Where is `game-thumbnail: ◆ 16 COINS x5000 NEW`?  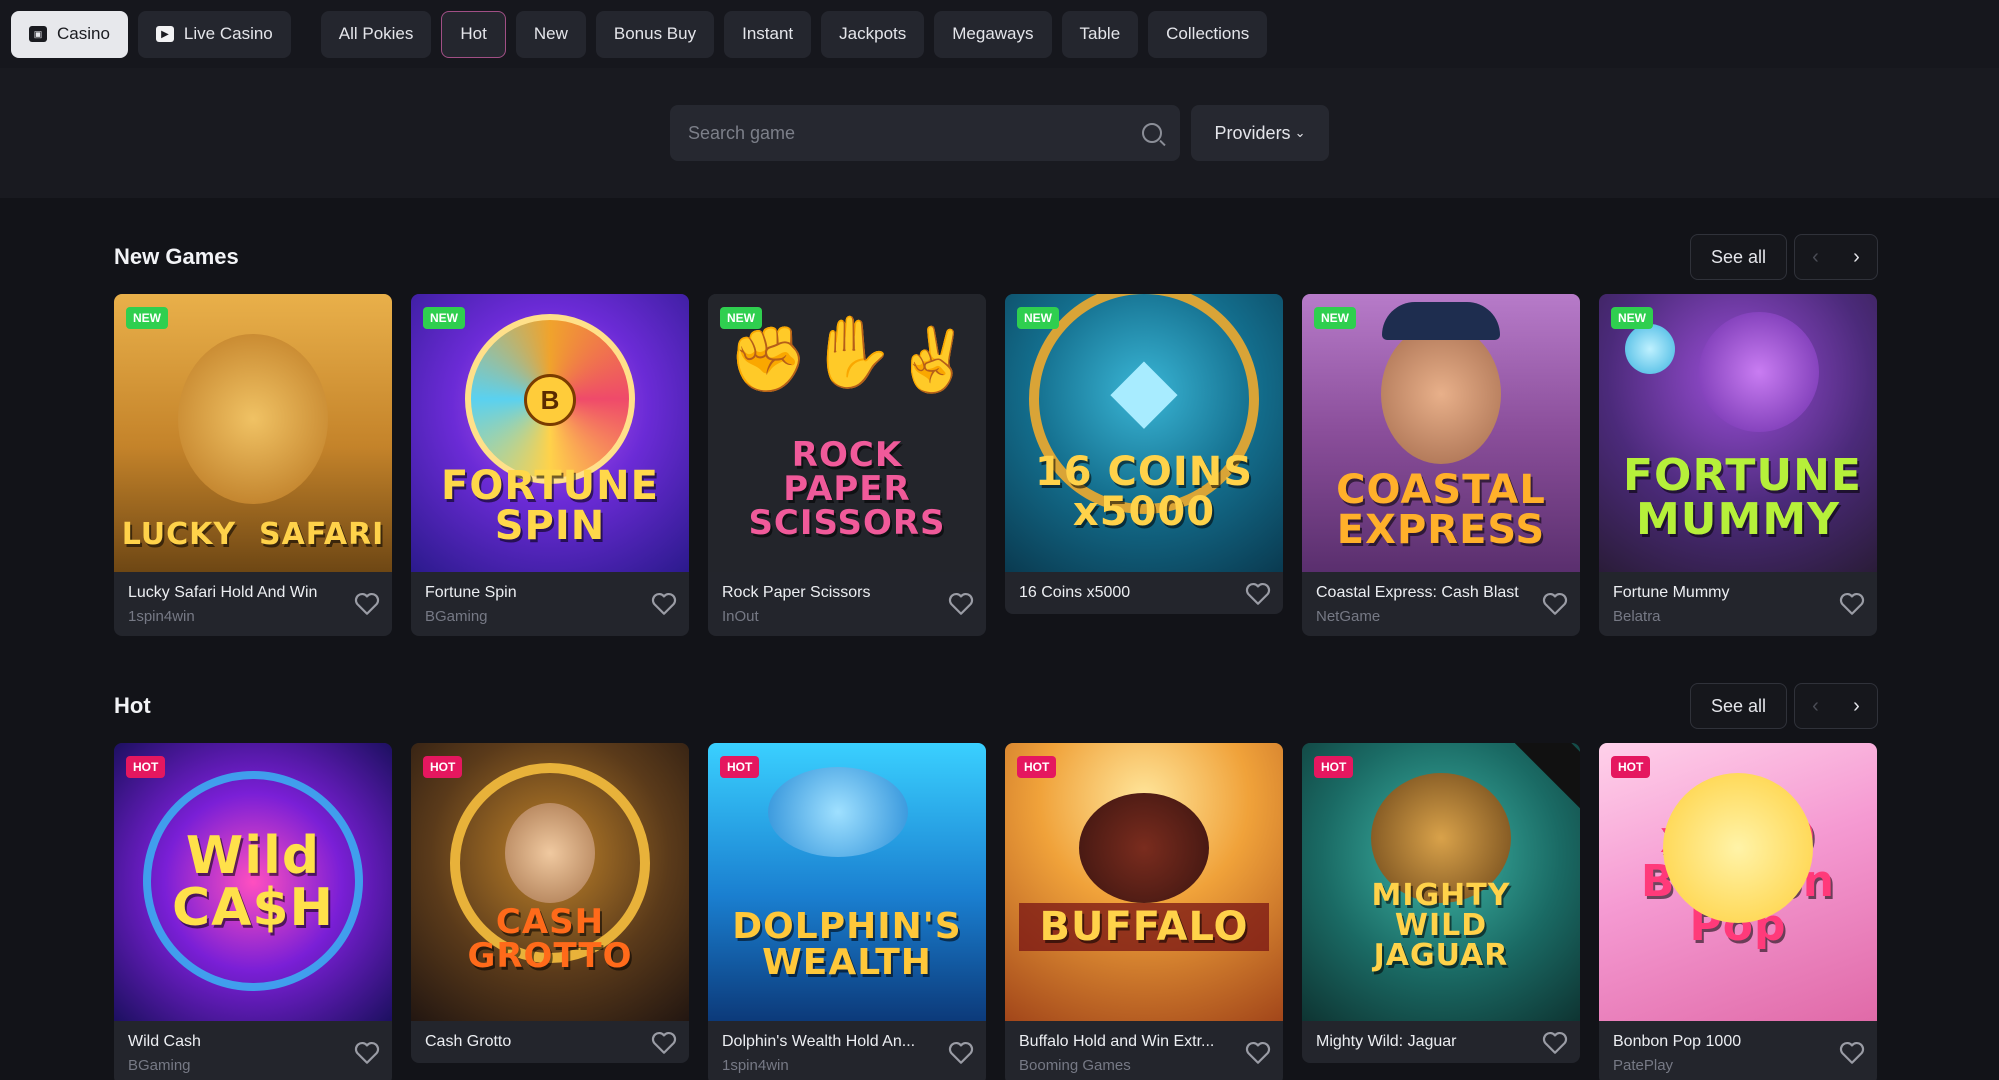
game-thumbnail: ◆ 16 COINS x5000 NEW is located at coordinates (1144, 433).